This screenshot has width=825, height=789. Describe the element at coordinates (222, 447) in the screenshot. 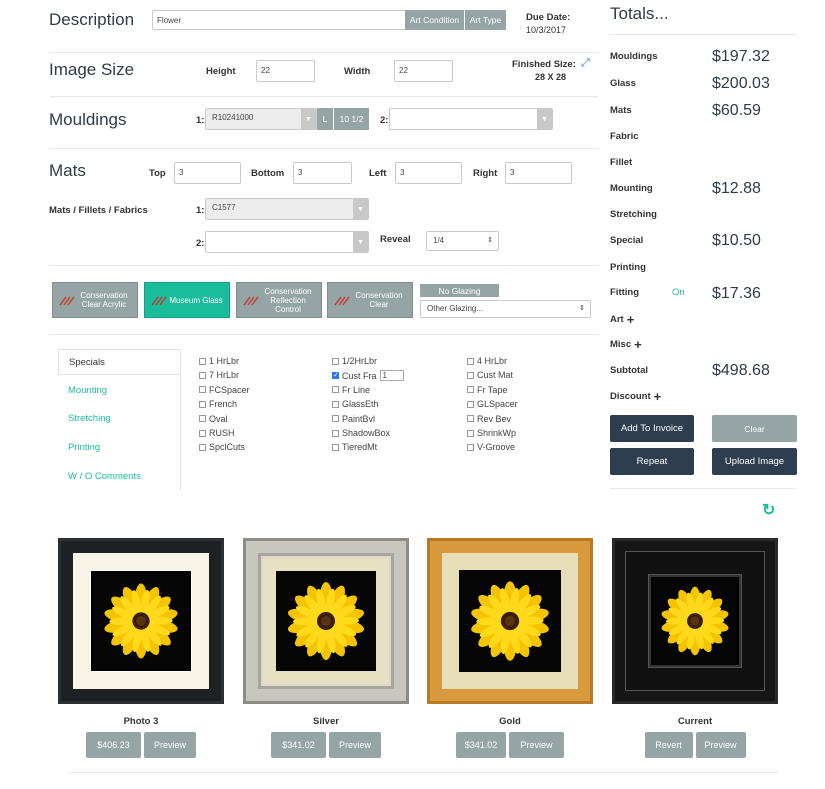

I see `special-checkbox-spclcuts: SpclCuts` at that location.